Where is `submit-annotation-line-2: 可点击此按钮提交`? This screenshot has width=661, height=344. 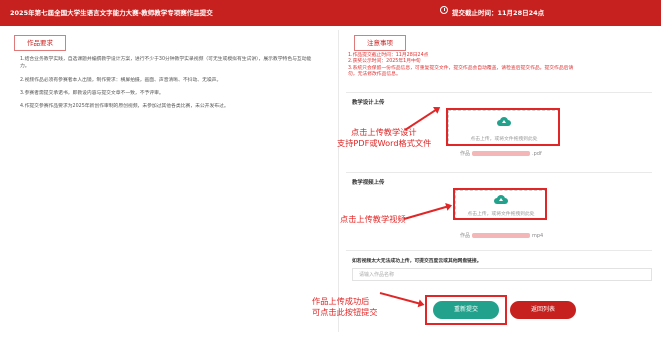
submit-annotation-line-2: 可点击此按钮提交 is located at coordinates (345, 312).